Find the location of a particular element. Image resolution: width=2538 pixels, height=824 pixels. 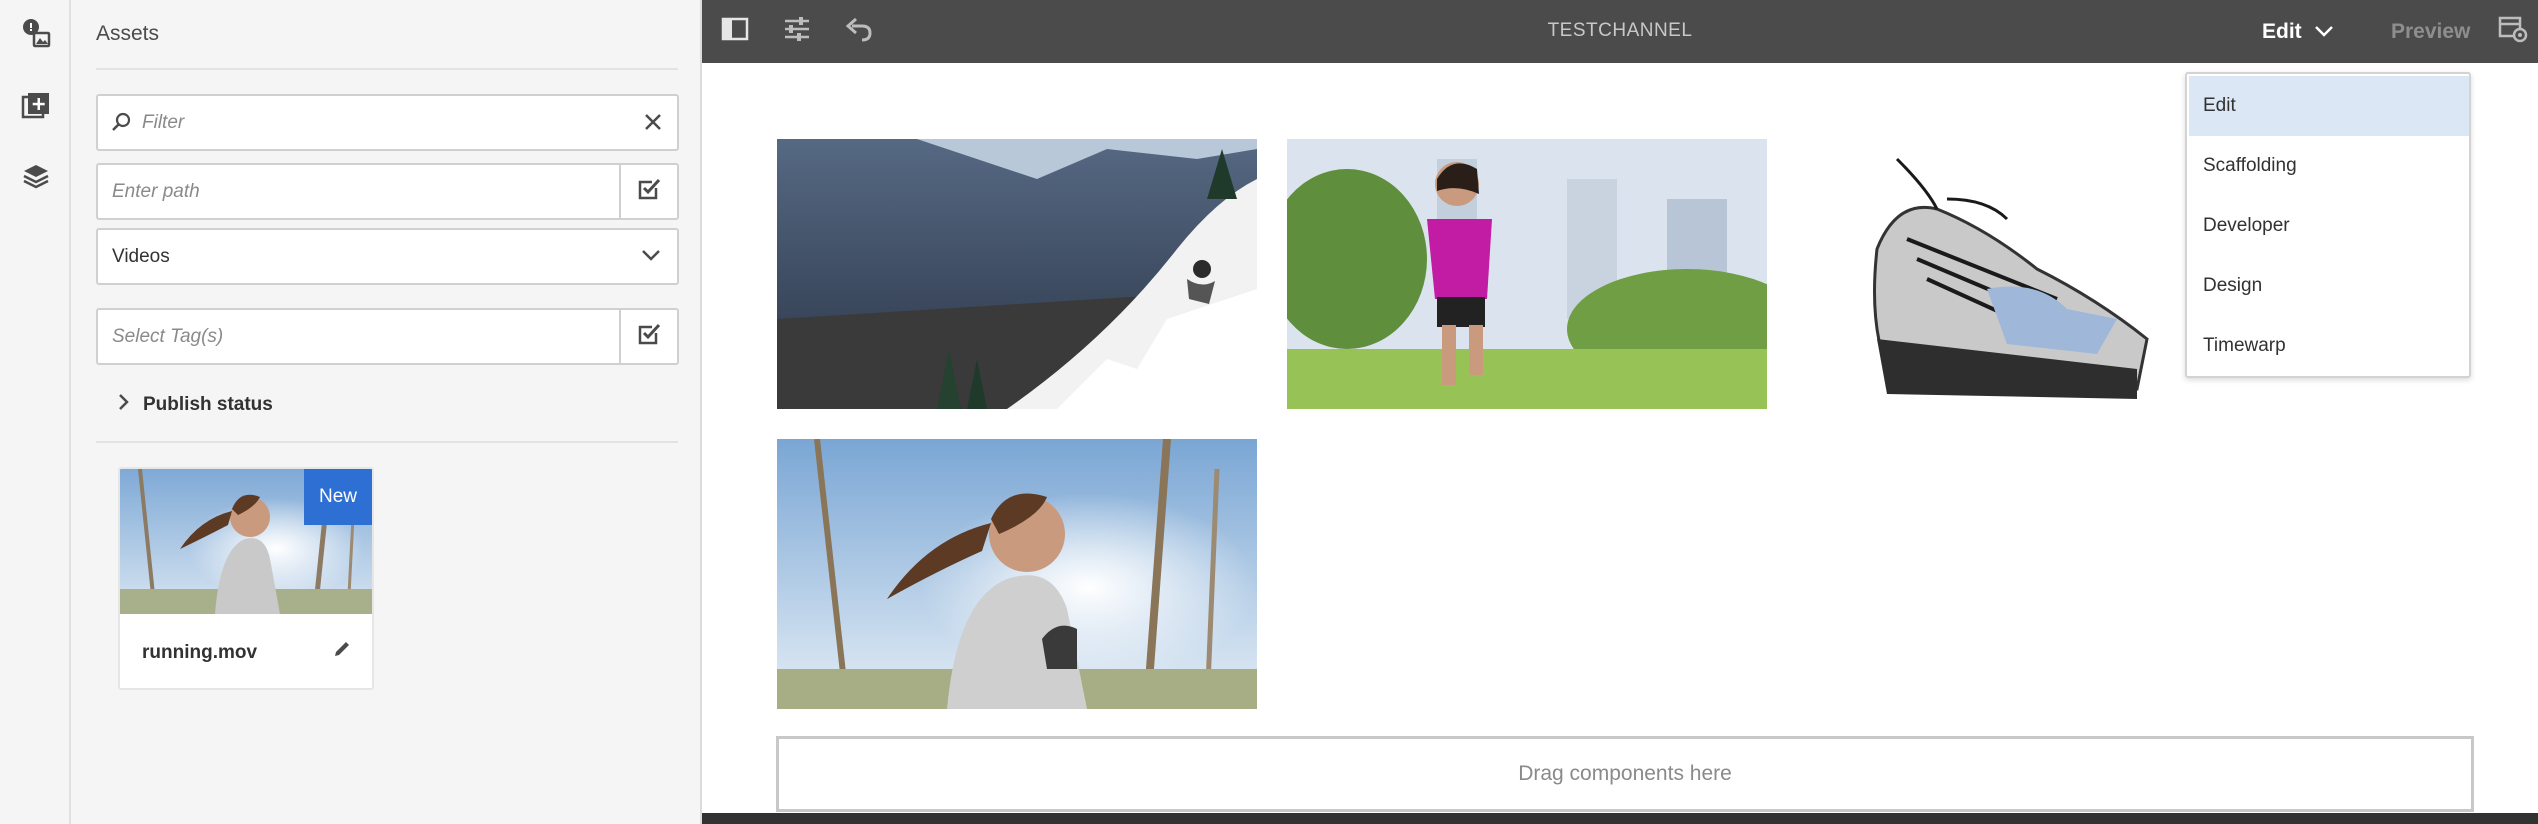

clear-icon is located at coordinates (653, 124).